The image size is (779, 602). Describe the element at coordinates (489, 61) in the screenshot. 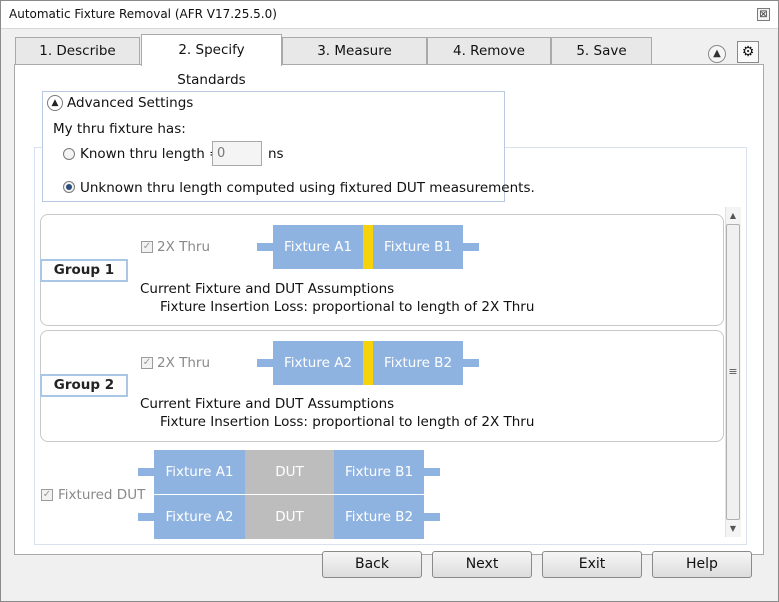

I see `tab-remove-fixture: 4. Remove Fixture` at that location.